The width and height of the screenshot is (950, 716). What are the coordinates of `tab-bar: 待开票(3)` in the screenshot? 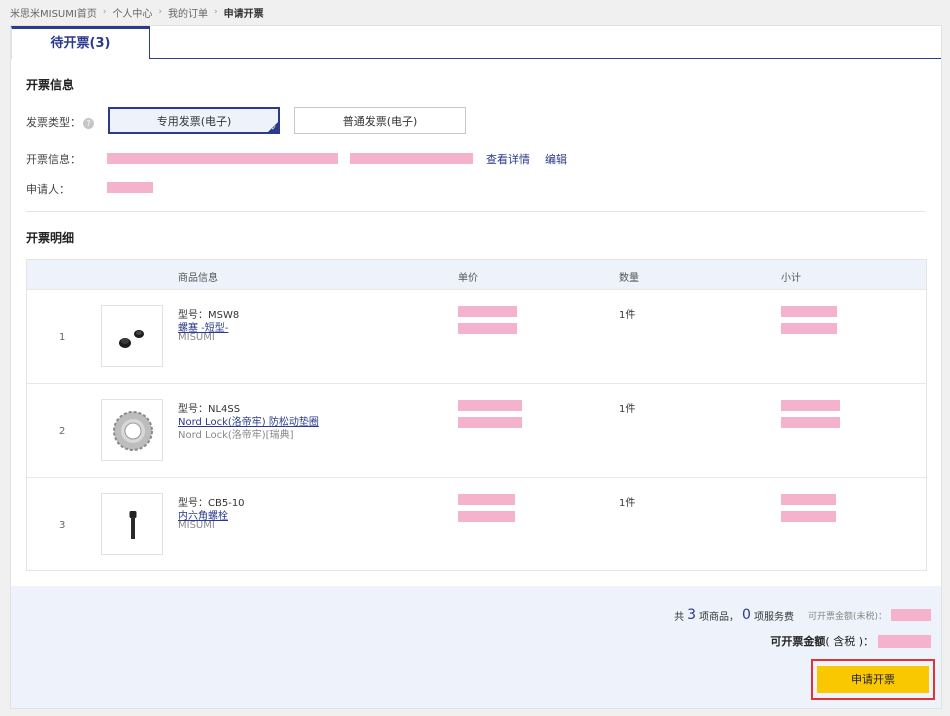 It's located at (476, 43).